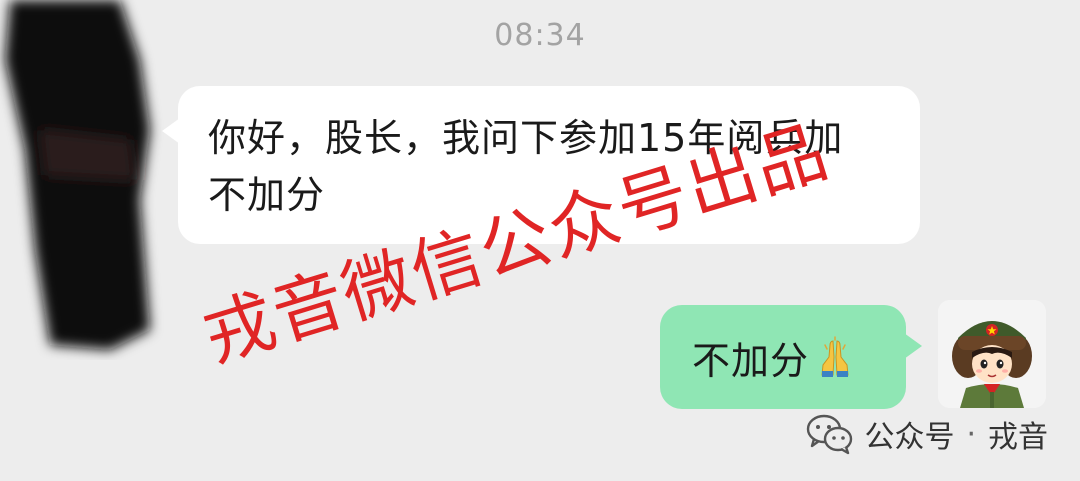 The image size is (1080, 481). Describe the element at coordinates (835, 356) in the screenshot. I see `pray-hands-icon` at that location.